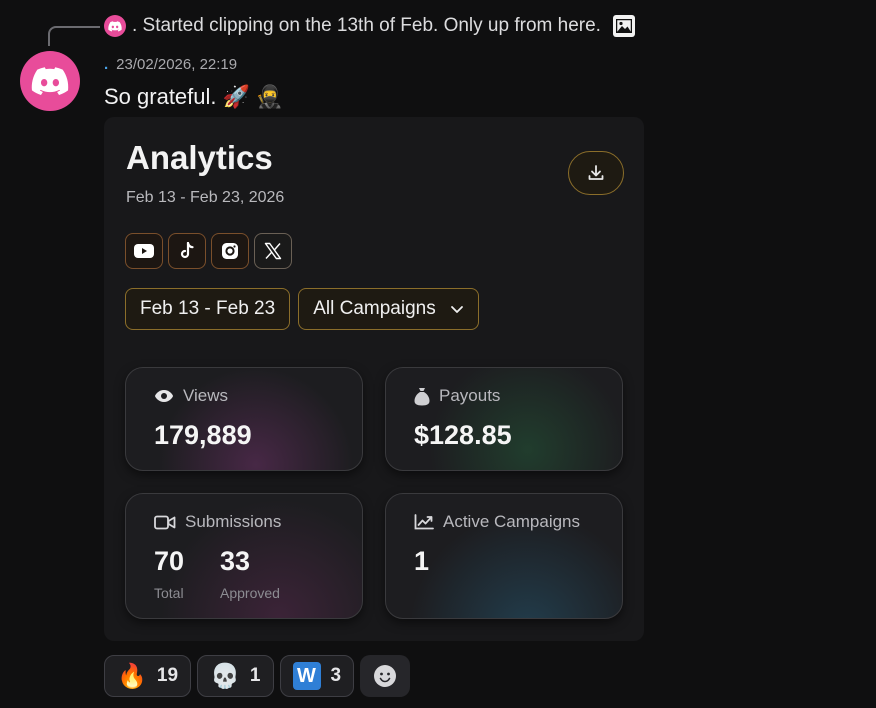  What do you see at coordinates (306, 676) in the screenshot?
I see `w-emoji: W` at bounding box center [306, 676].